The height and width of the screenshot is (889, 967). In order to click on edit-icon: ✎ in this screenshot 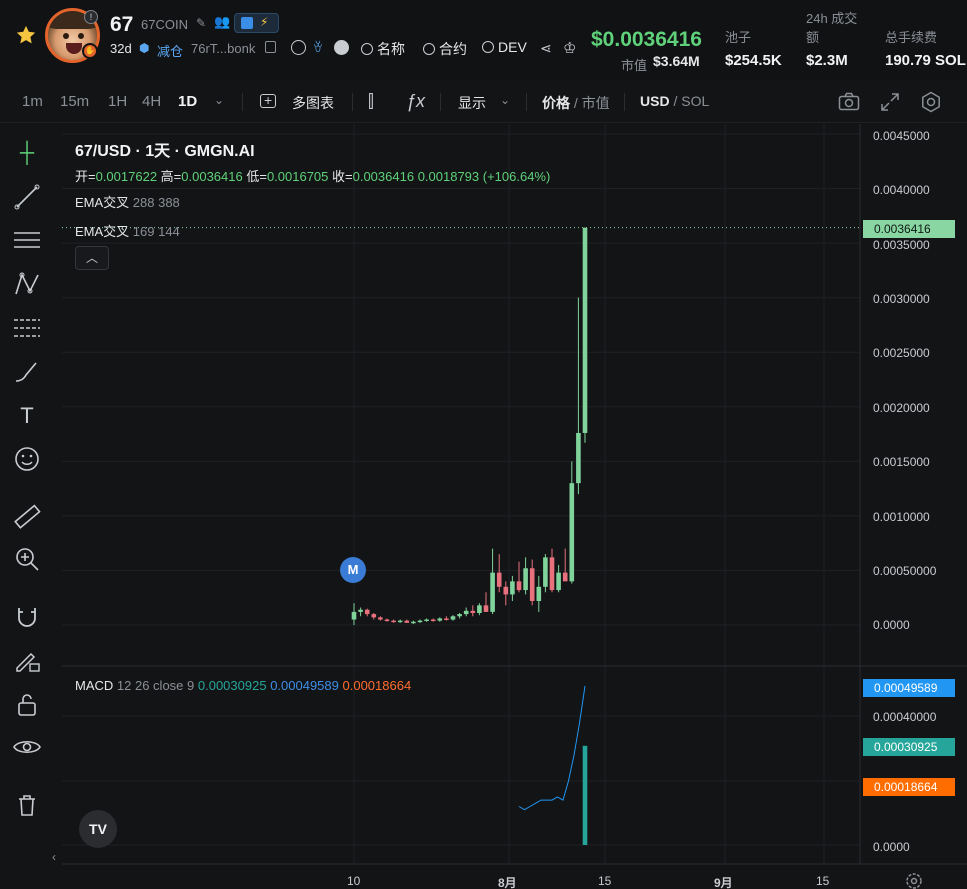, I will do `click(203, 23)`.